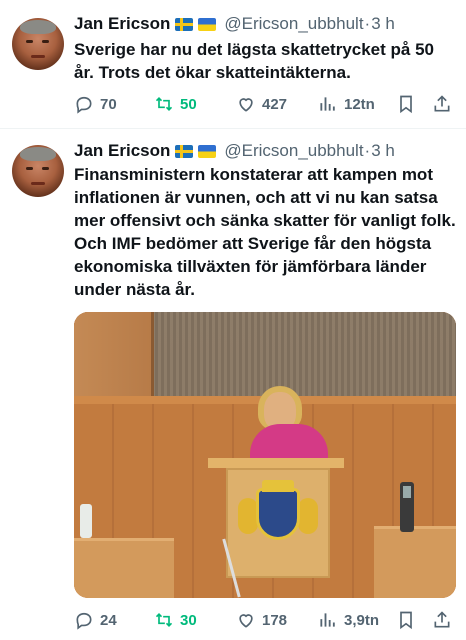 The width and height of the screenshot is (466, 640). Describe the element at coordinates (362, 620) in the screenshot. I see `views-count: 3,9tn` at that location.